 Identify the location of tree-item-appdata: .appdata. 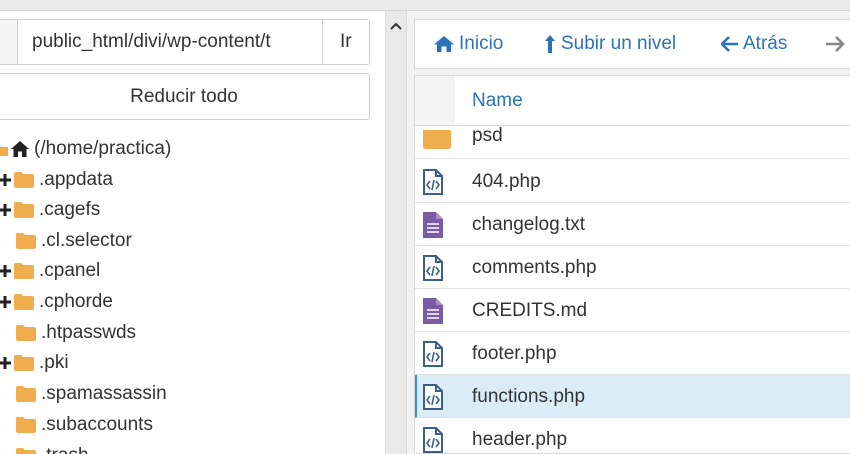
(56, 180).